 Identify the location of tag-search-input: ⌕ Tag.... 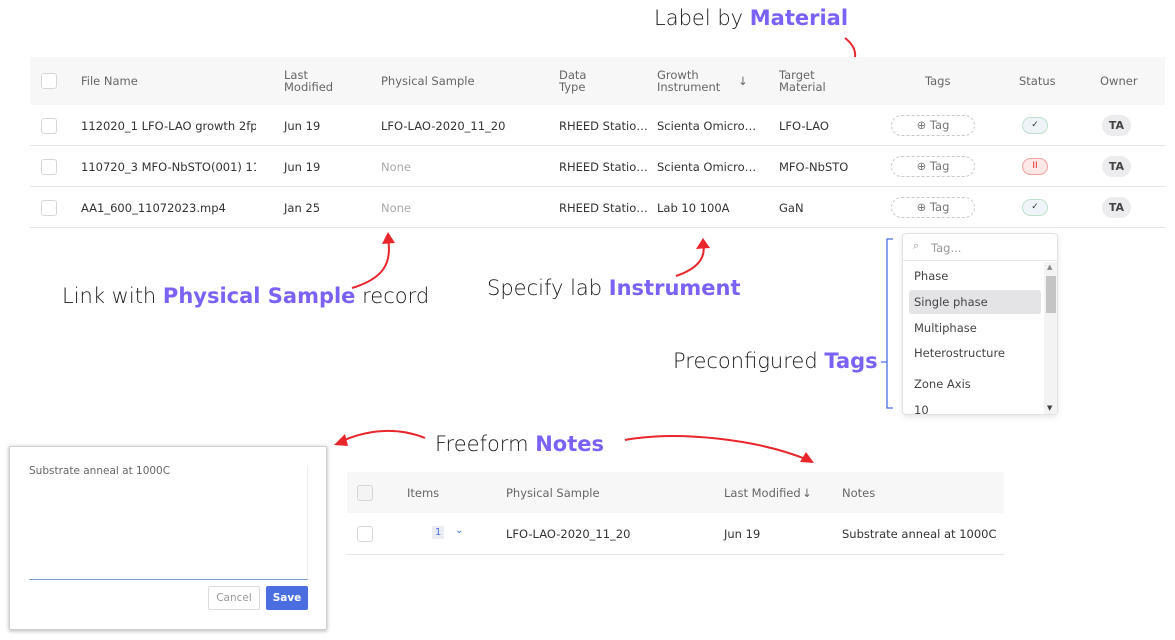
(980, 247).